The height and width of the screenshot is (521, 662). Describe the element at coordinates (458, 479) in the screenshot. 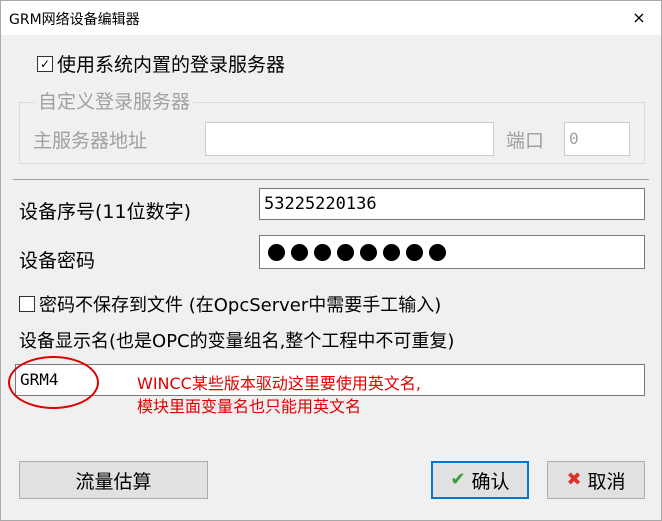

I see `checkmark-icon: ✔` at that location.